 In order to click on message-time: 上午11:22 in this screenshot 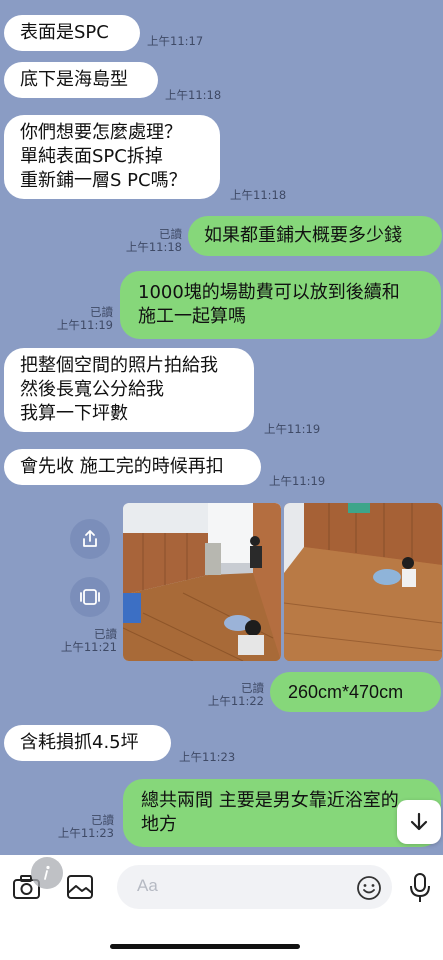, I will do `click(235, 701)`.